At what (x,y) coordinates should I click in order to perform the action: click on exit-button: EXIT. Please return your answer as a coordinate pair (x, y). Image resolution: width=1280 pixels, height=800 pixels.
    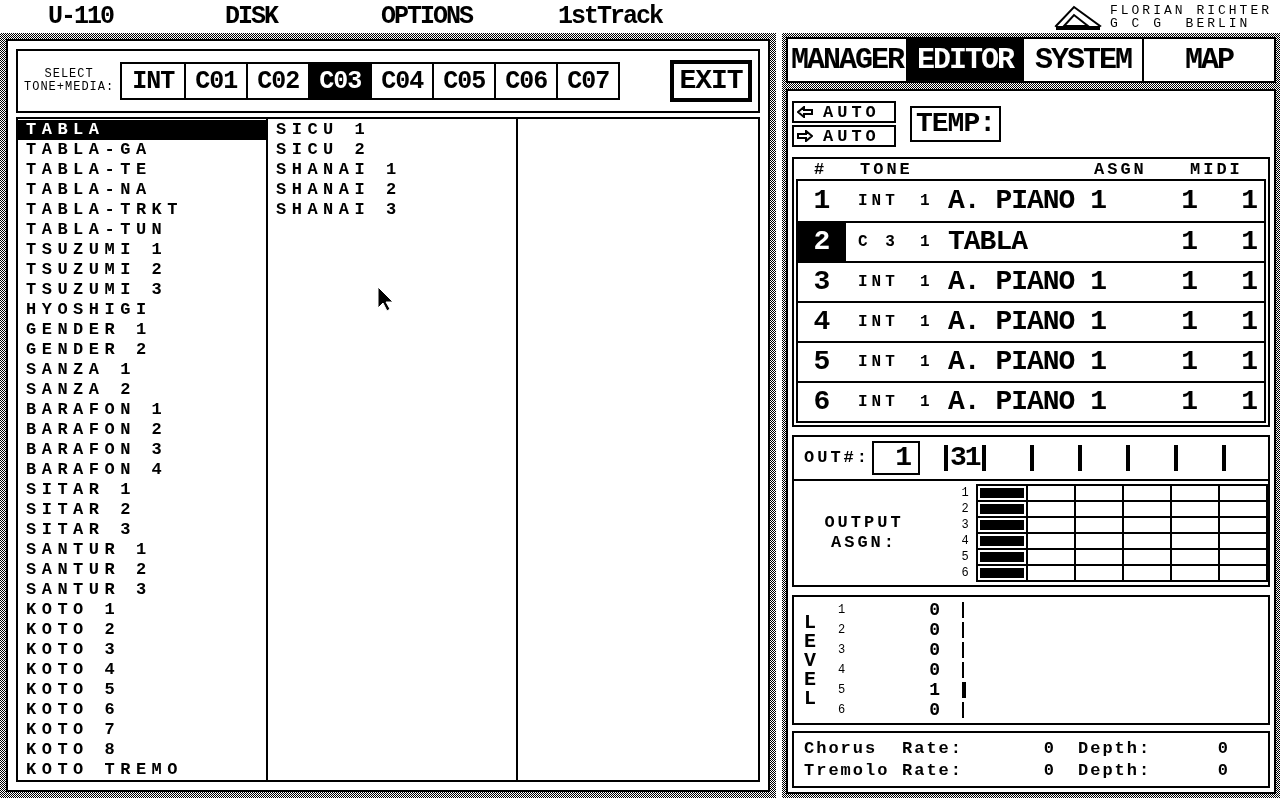
    Looking at the image, I should click on (711, 81).